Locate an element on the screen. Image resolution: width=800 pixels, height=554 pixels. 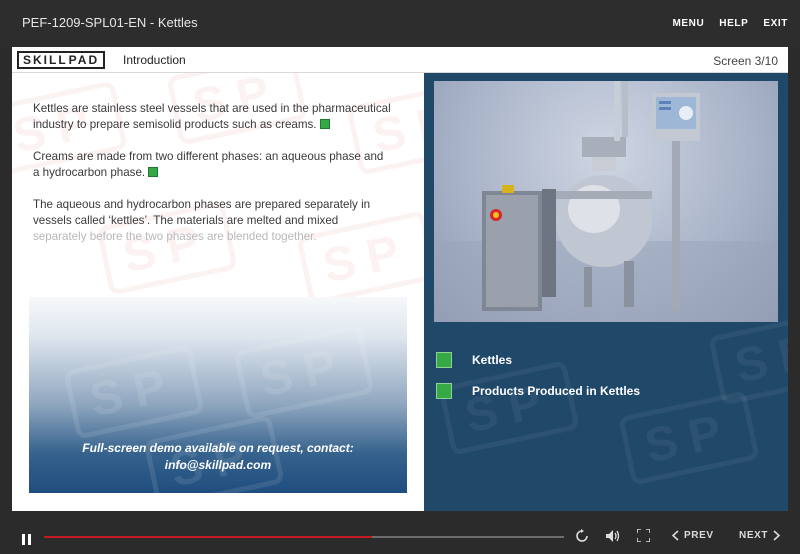
next-label: NEXT is located at coordinates (754, 535).